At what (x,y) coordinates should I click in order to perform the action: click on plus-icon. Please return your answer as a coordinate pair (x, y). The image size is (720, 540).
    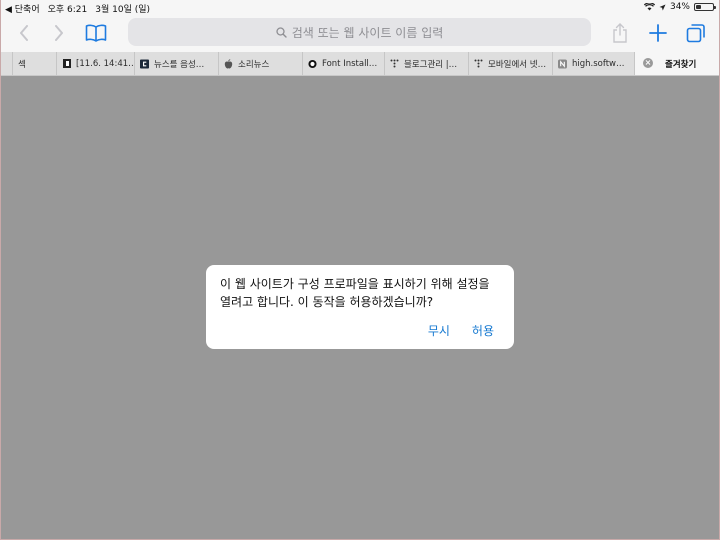
    Looking at the image, I should click on (658, 33).